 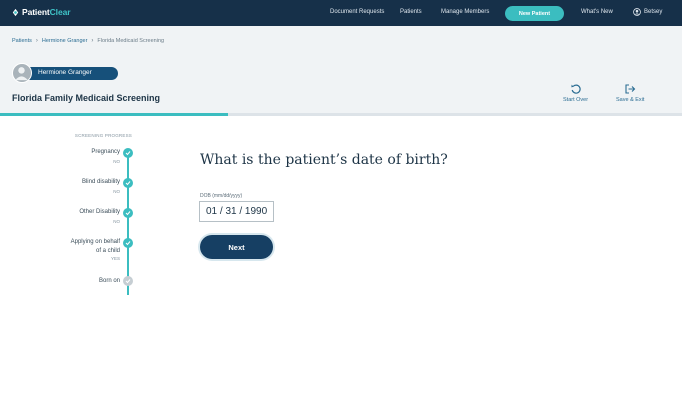 I want to click on user-menu: Betsey, so click(x=647, y=12).